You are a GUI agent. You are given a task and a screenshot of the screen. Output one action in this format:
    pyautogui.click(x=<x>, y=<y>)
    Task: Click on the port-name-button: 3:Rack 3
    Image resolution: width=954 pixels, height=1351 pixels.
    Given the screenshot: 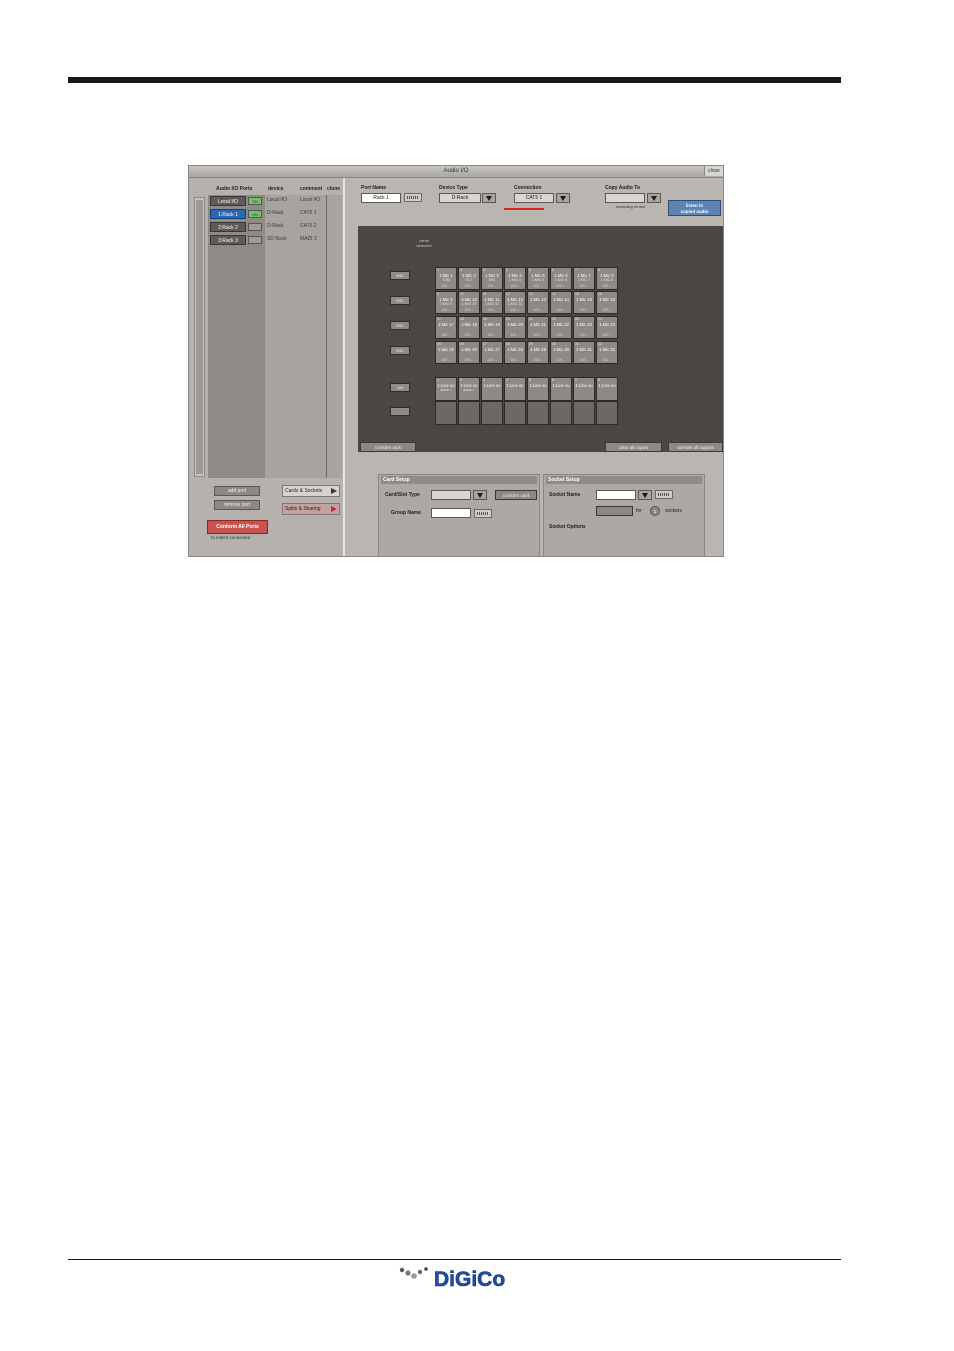 What is the action you would take?
    pyautogui.click(x=228, y=240)
    